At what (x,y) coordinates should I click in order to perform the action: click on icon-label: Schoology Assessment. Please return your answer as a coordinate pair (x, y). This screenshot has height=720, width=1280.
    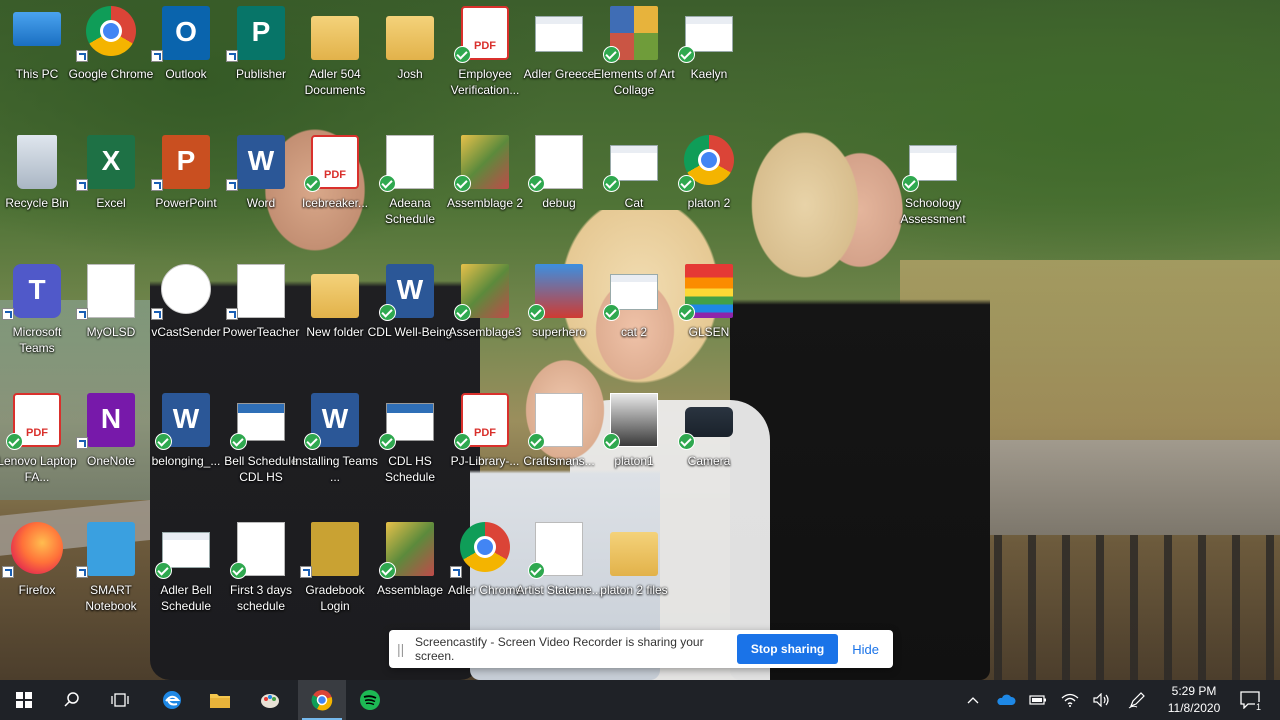
    Looking at the image, I should click on (933, 211).